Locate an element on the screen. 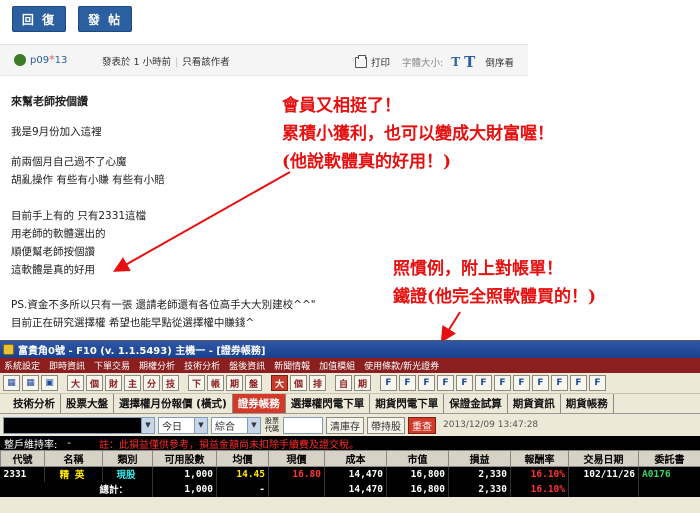 The image size is (700, 513). toolbar-shortcut-icon: 自 is located at coordinates (343, 383).